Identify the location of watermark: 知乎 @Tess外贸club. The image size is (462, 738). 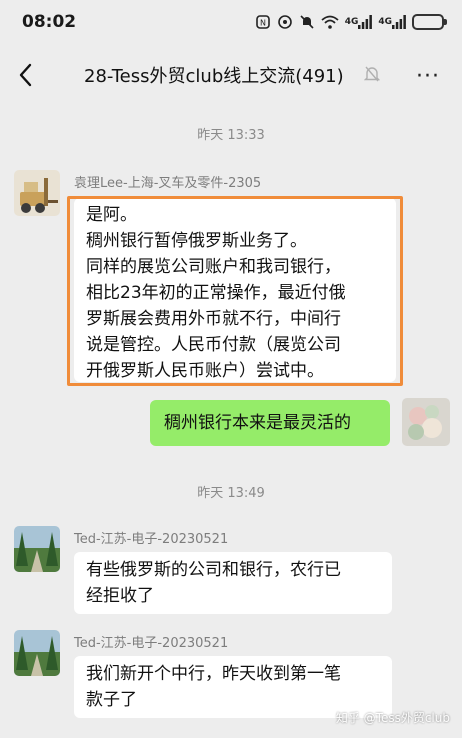
(392, 718).